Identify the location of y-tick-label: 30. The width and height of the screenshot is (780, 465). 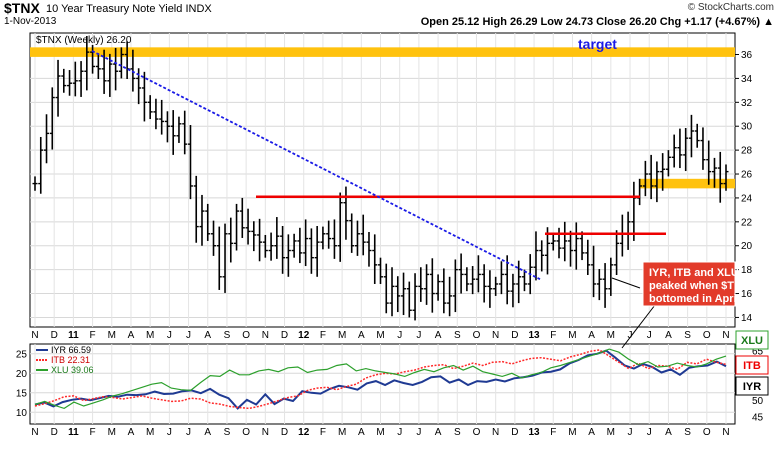
(747, 127).